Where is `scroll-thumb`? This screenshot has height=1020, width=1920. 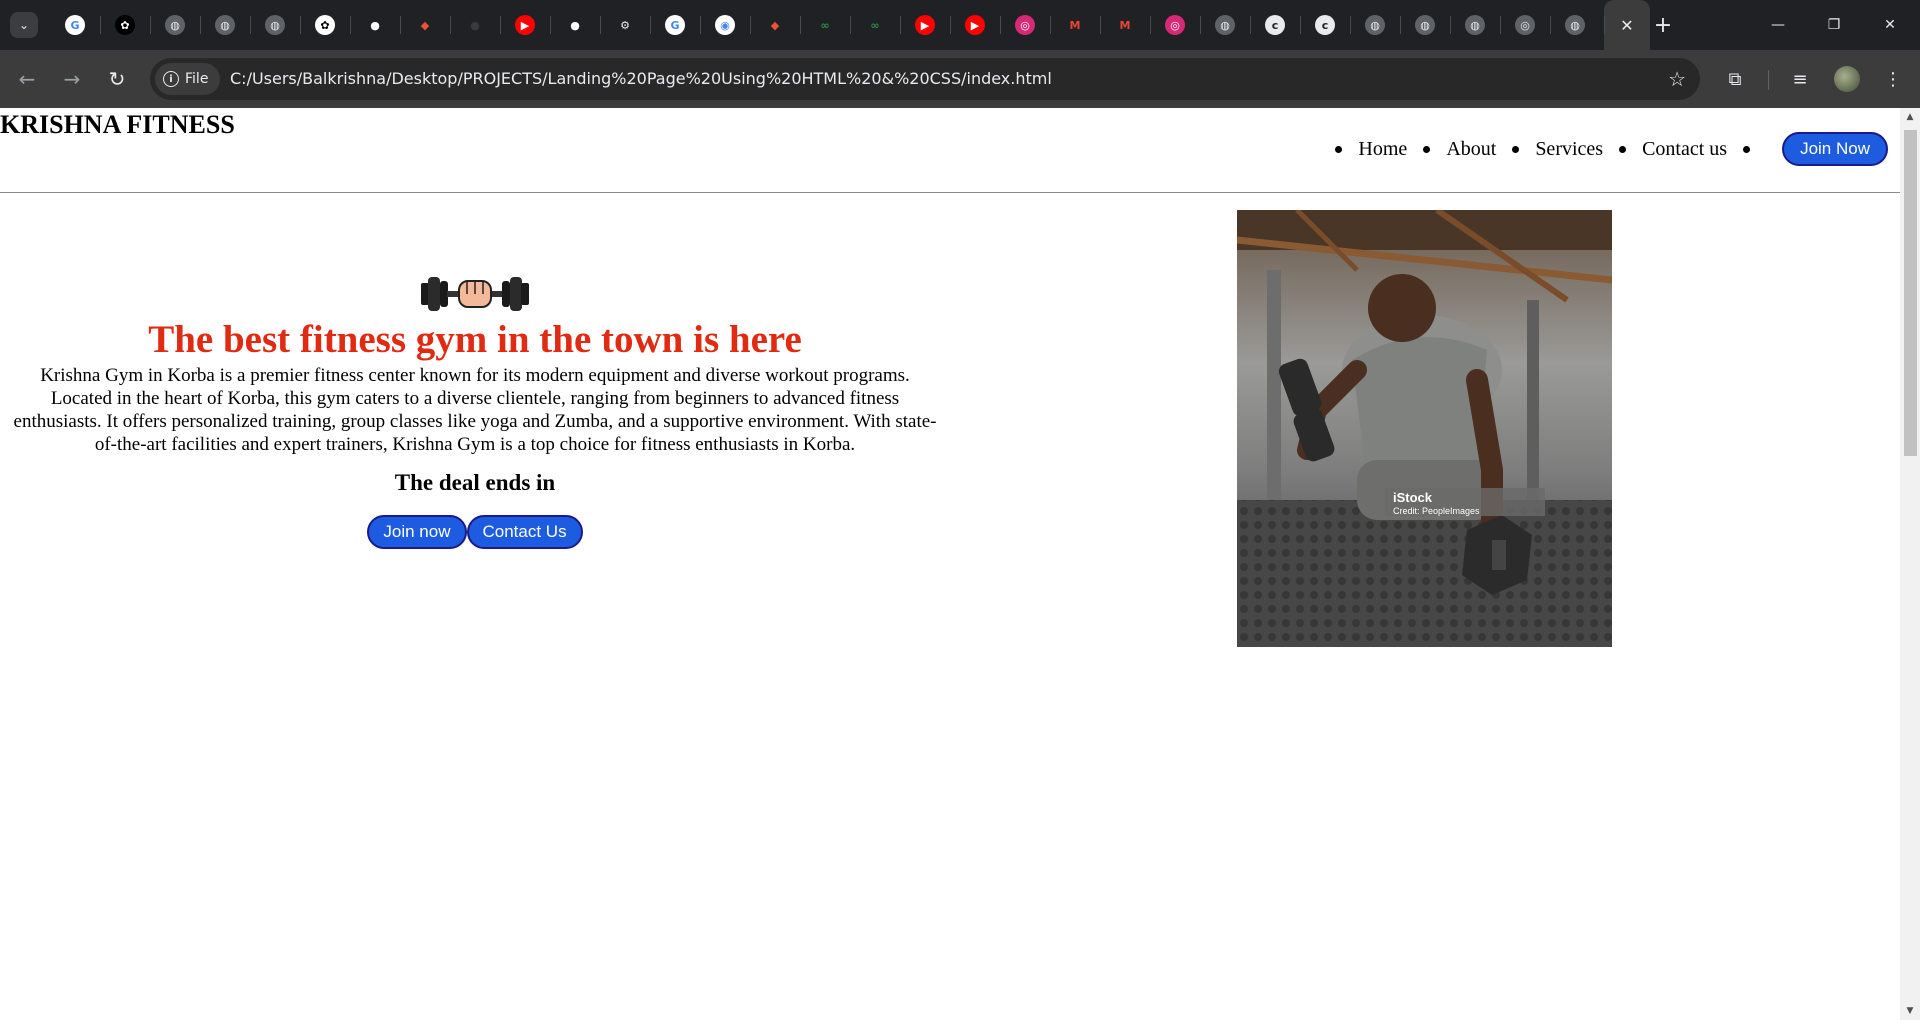 scroll-thumb is located at coordinates (1910, 293).